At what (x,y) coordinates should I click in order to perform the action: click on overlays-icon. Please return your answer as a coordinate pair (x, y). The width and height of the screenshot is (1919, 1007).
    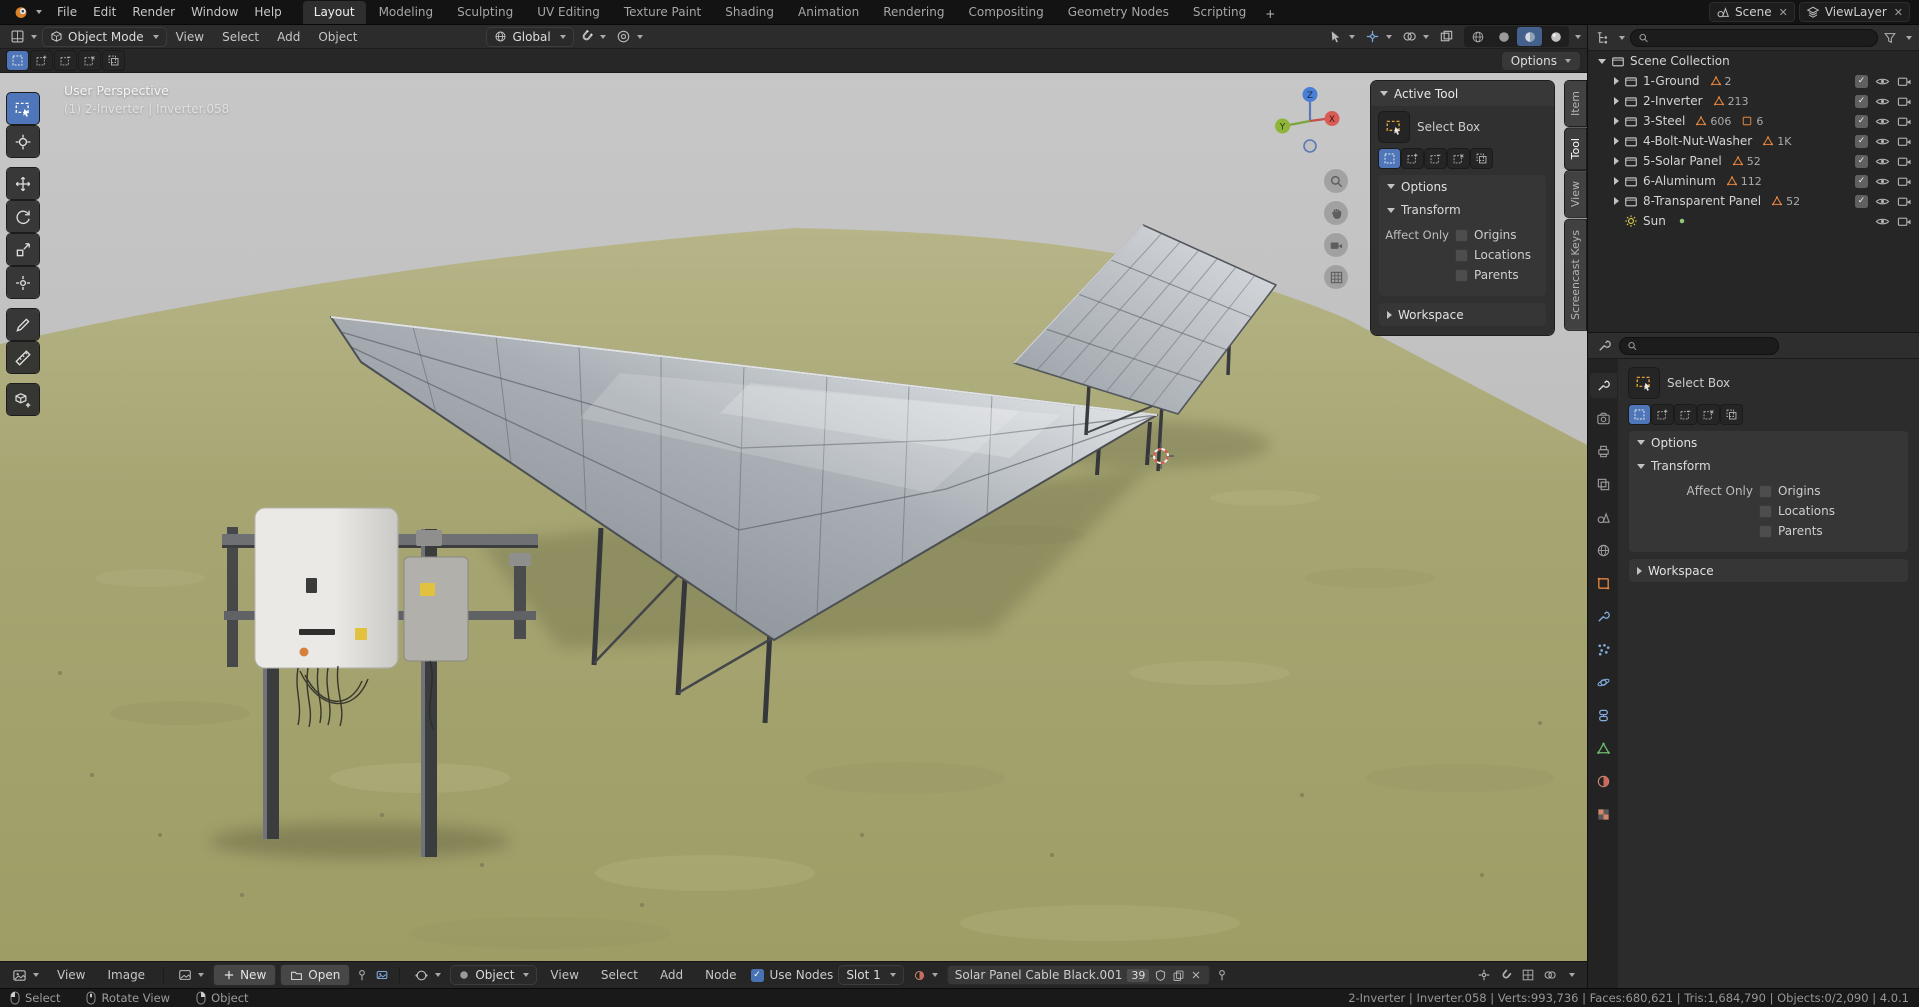
    Looking at the image, I should click on (1550, 975).